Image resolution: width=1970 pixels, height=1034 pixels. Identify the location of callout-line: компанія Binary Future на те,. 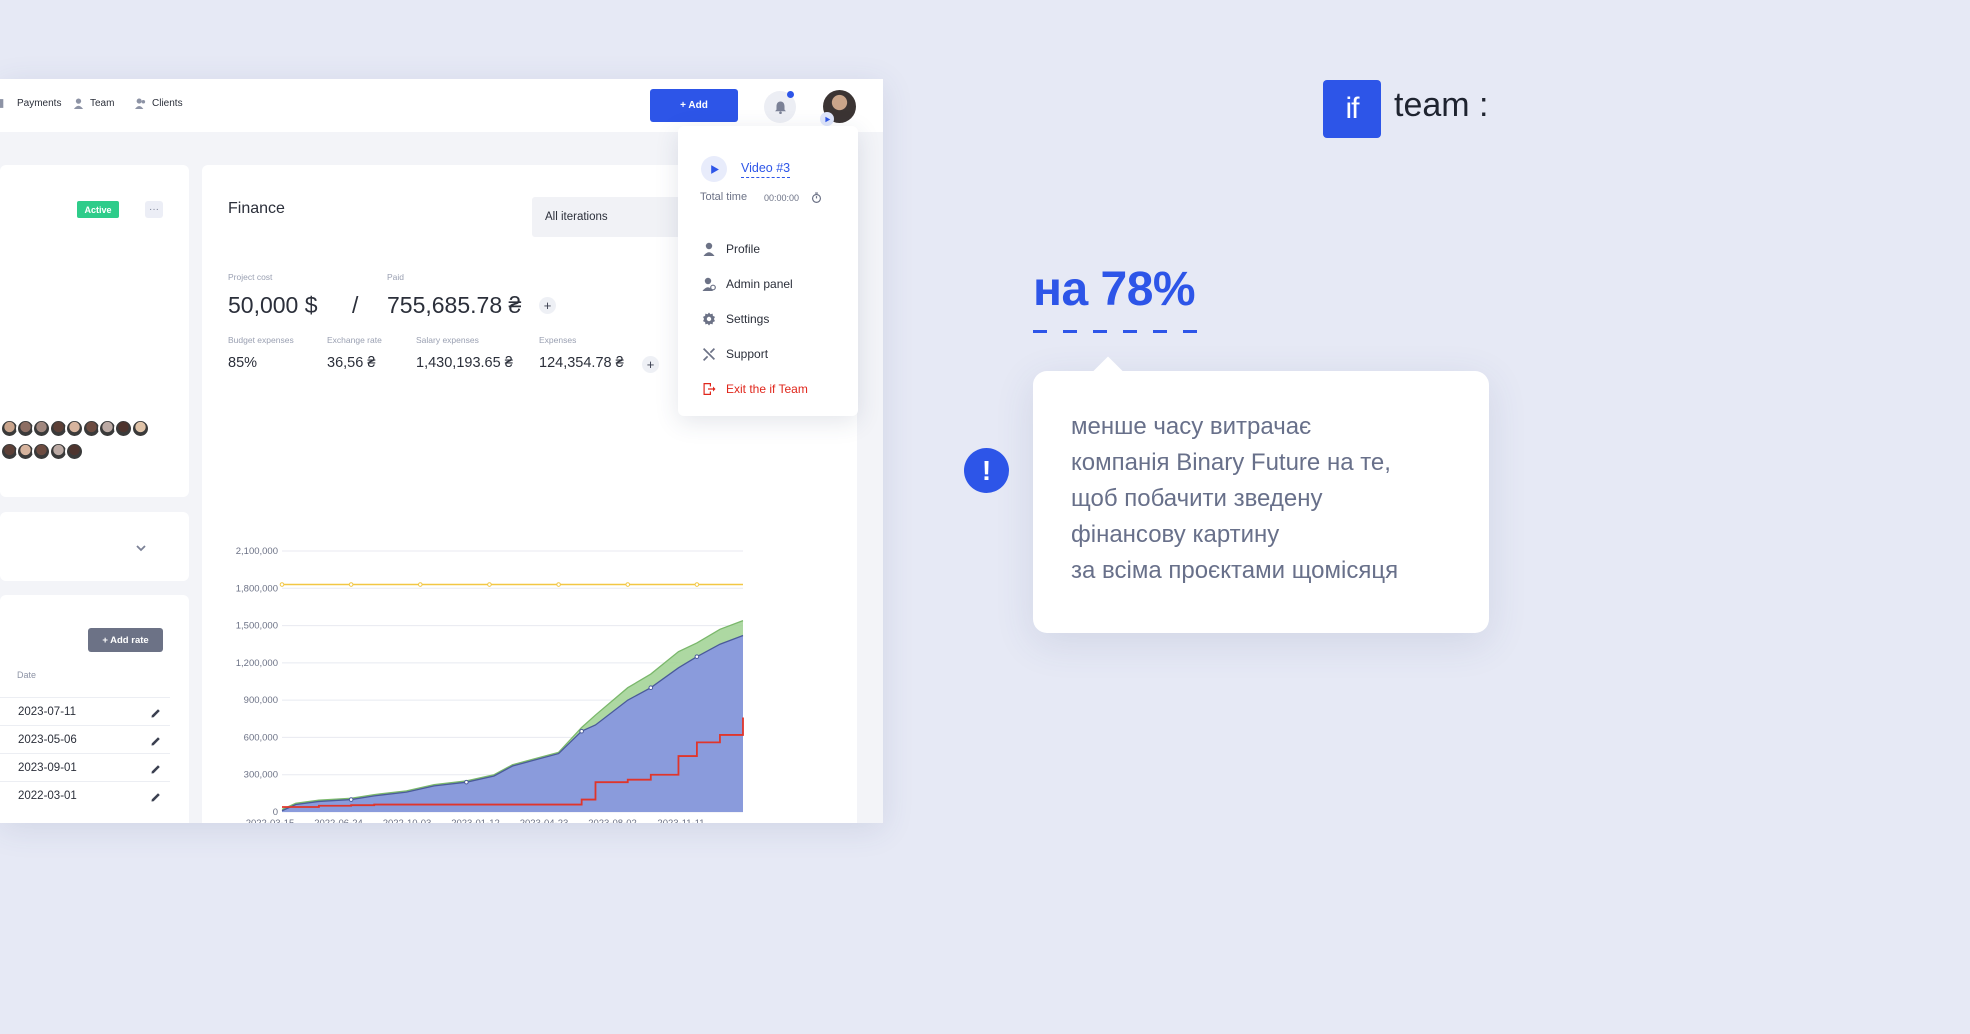
(1231, 462).